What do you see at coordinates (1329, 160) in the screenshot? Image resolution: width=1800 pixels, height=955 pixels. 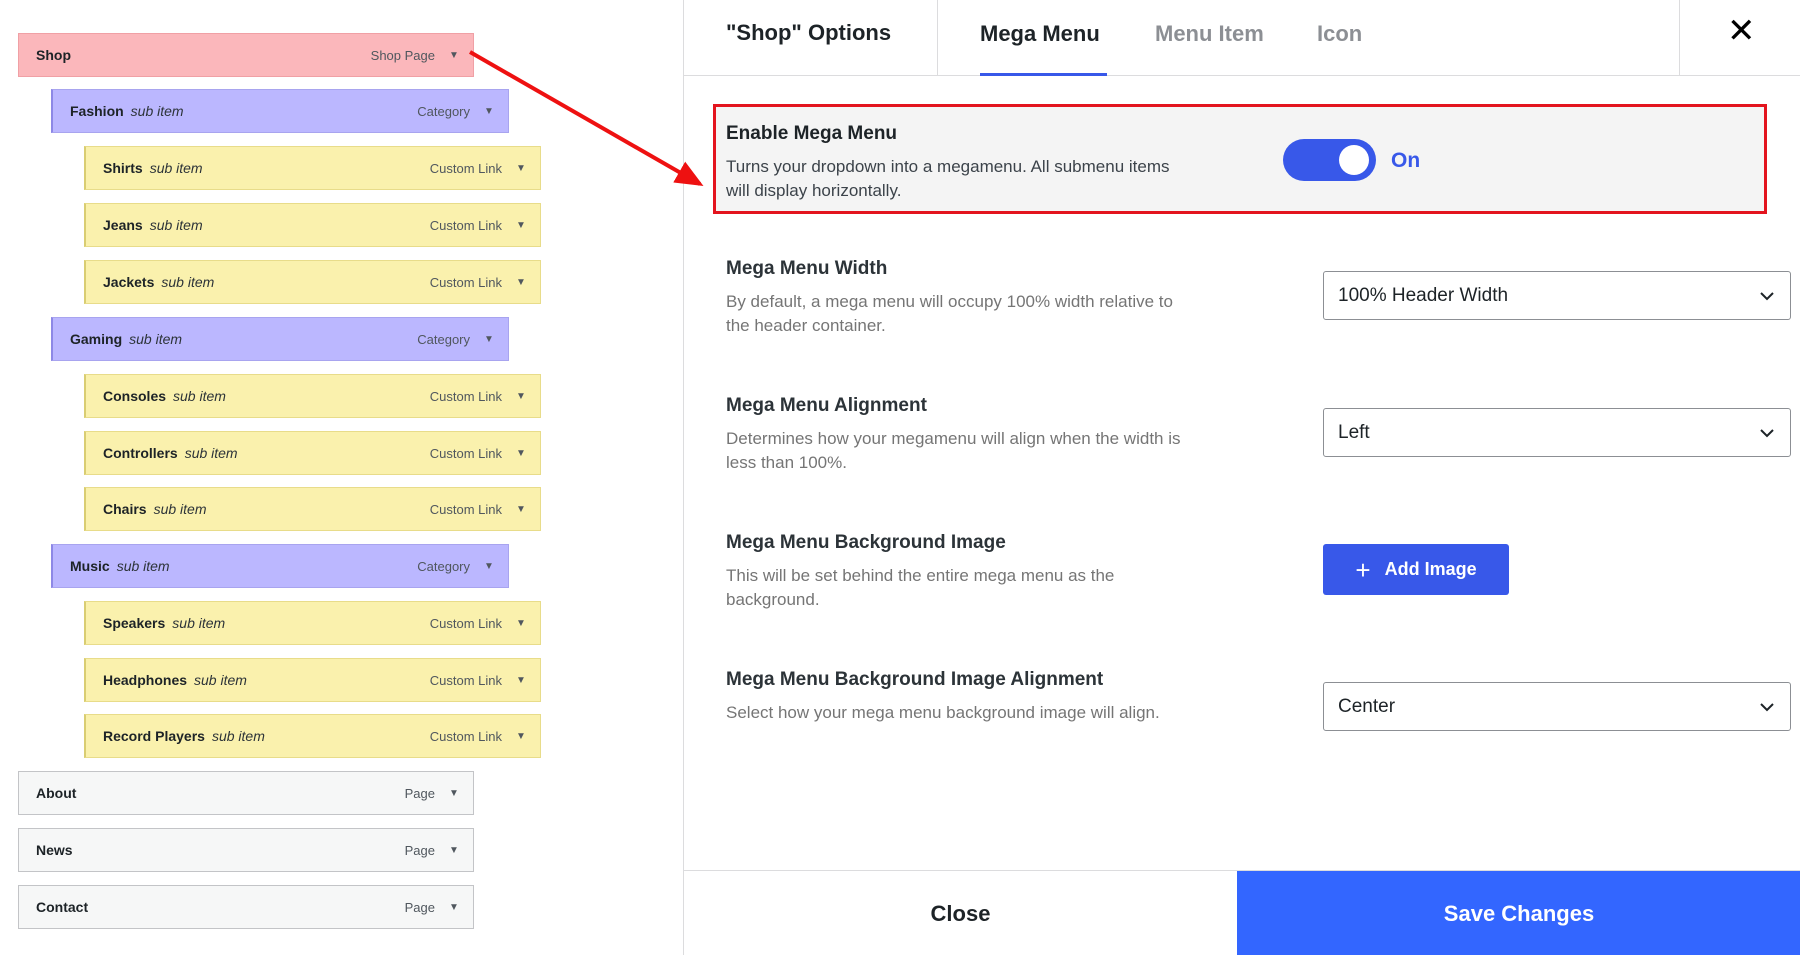 I see `enable-mega-menu-toggle` at bounding box center [1329, 160].